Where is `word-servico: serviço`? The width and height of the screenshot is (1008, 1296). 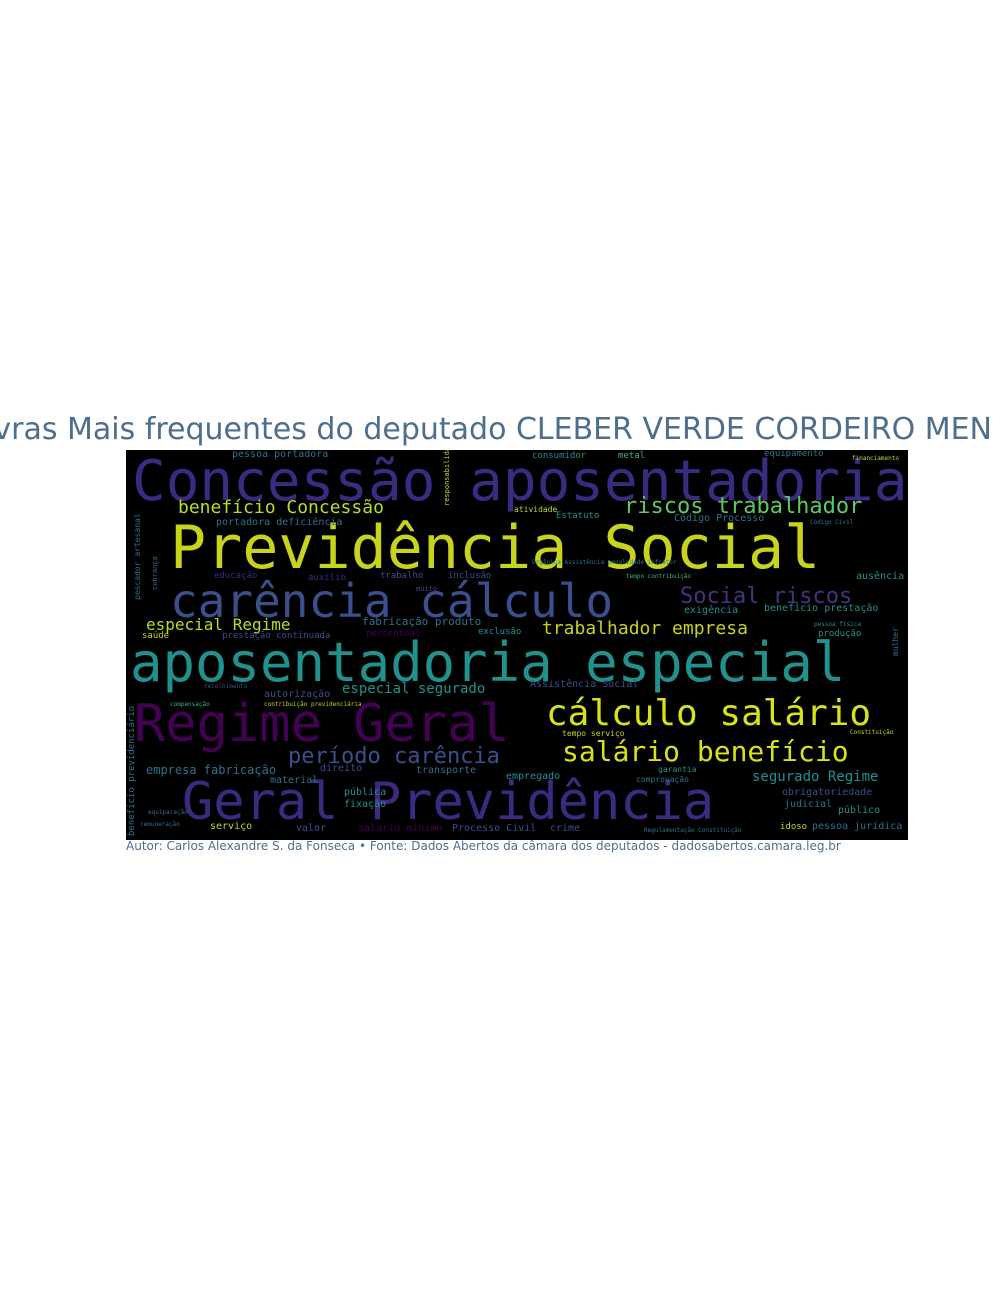 word-servico: serviço is located at coordinates (231, 826).